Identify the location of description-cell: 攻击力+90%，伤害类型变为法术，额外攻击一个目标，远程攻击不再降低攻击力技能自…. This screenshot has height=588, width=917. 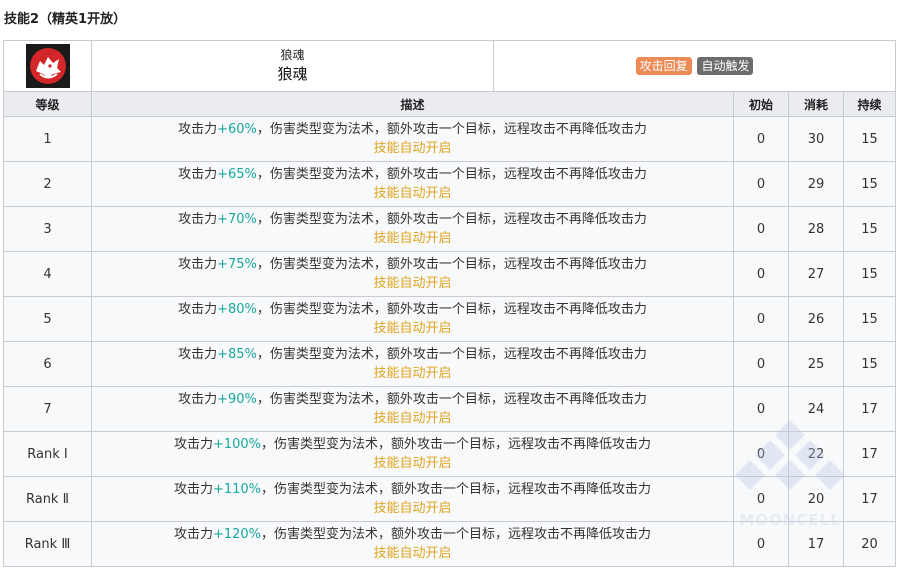
(412, 409).